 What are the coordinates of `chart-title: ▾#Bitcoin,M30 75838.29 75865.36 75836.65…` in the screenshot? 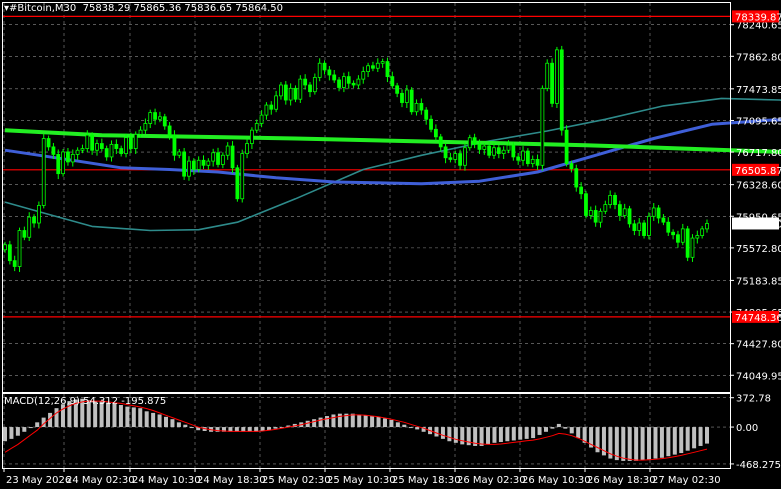 It's located at (143, 8).